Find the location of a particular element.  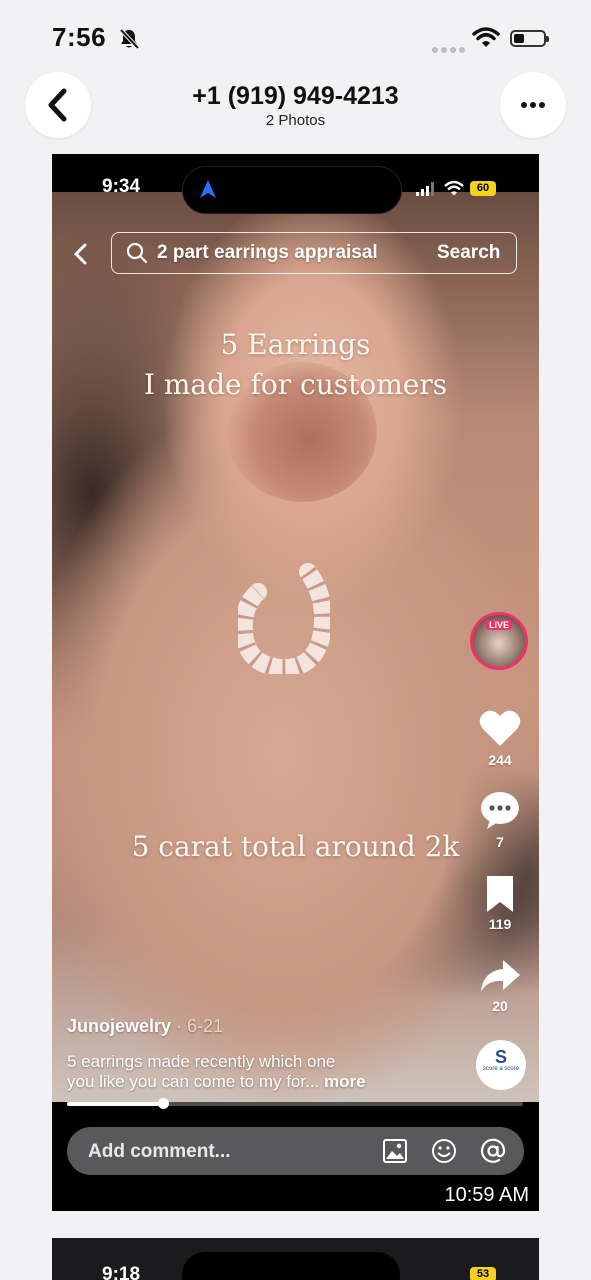

author-name: Junojewelry · 6-21 is located at coordinates (145, 1026).